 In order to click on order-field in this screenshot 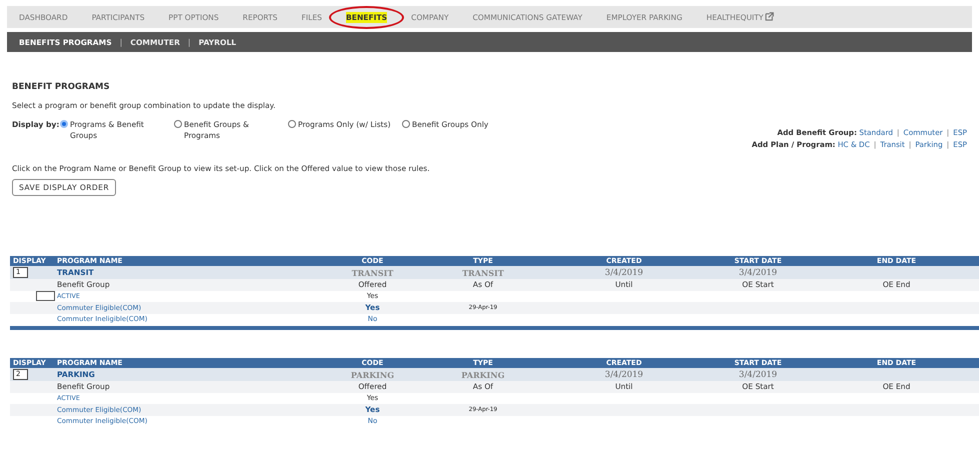, I will do `click(45, 296)`.